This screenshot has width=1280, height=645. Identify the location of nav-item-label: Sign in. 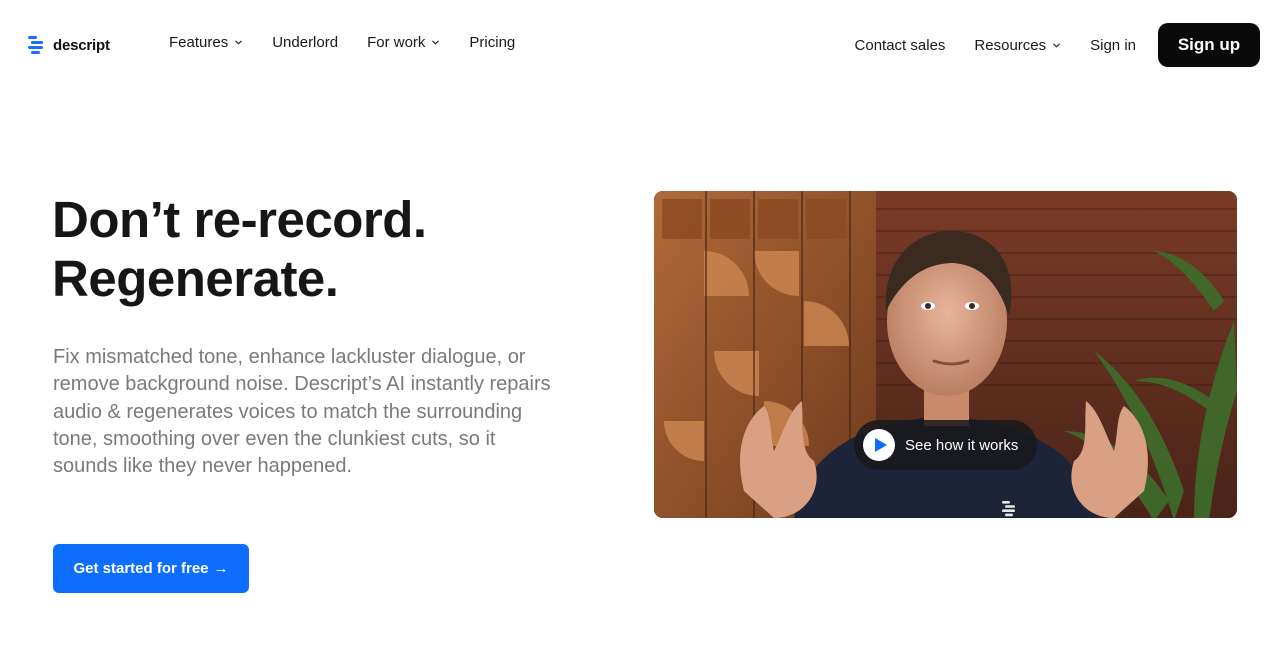
(1113, 45).